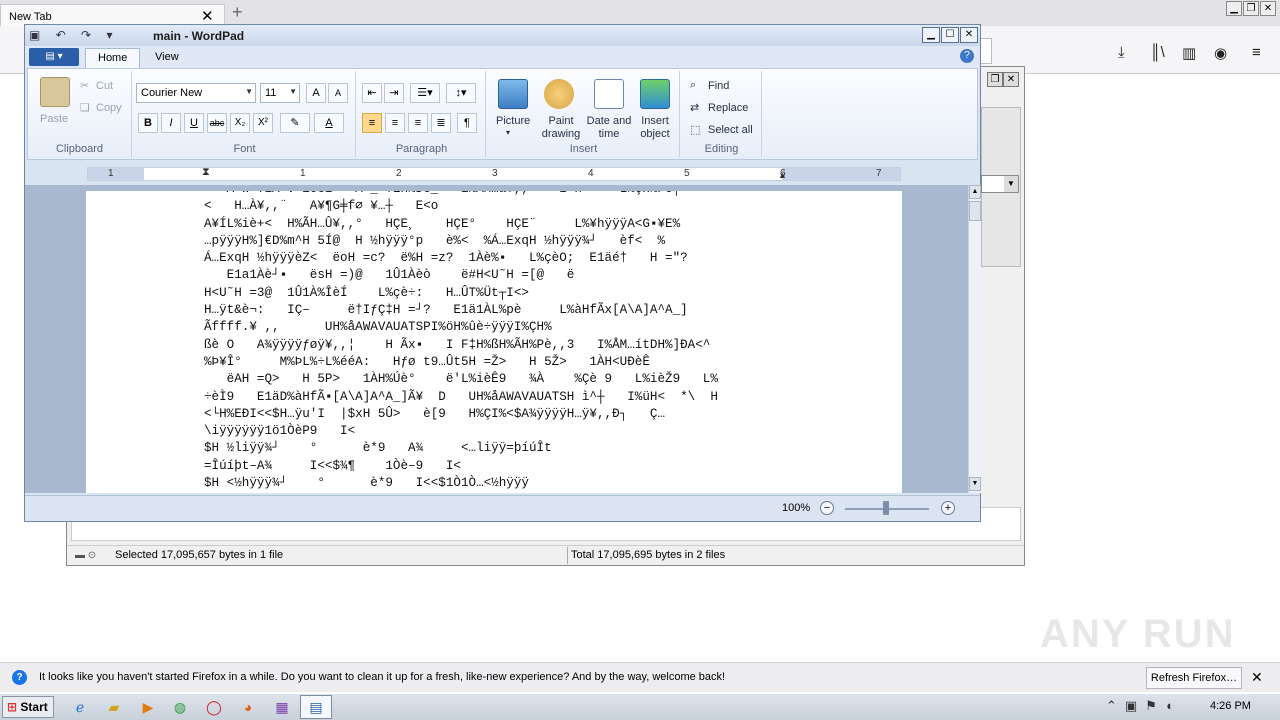  I want to click on tab-close-icon: ✕, so click(207, 16).